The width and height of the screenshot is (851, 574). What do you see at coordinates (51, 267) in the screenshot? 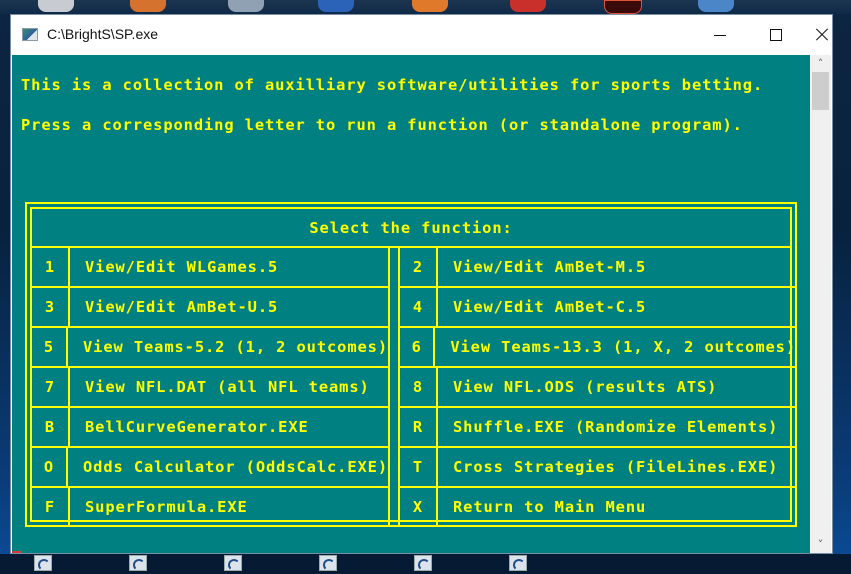
I see `menu-key: 1` at bounding box center [51, 267].